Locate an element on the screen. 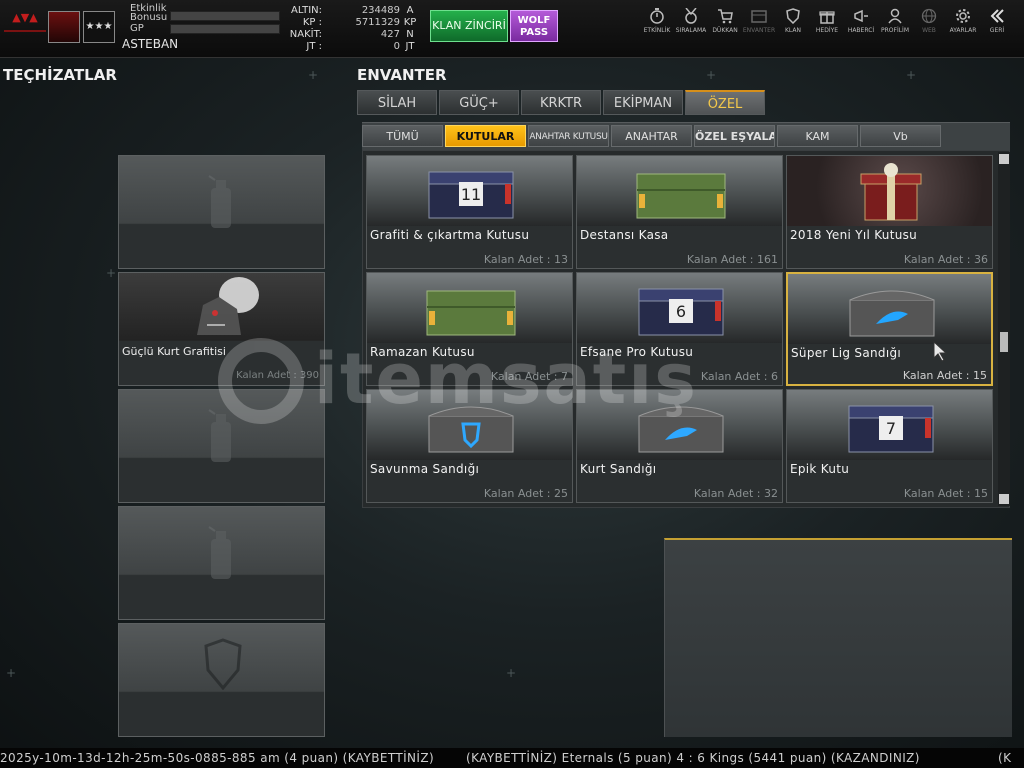  item-count: Kalan Adet : 36 is located at coordinates (945, 259).